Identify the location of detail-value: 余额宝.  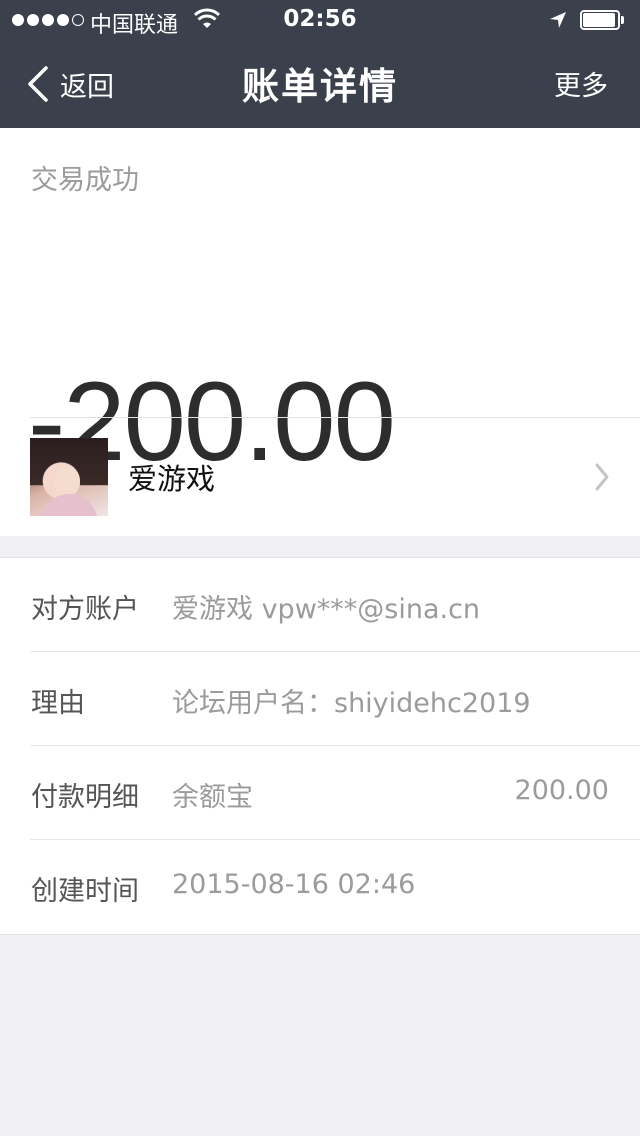
(212, 797).